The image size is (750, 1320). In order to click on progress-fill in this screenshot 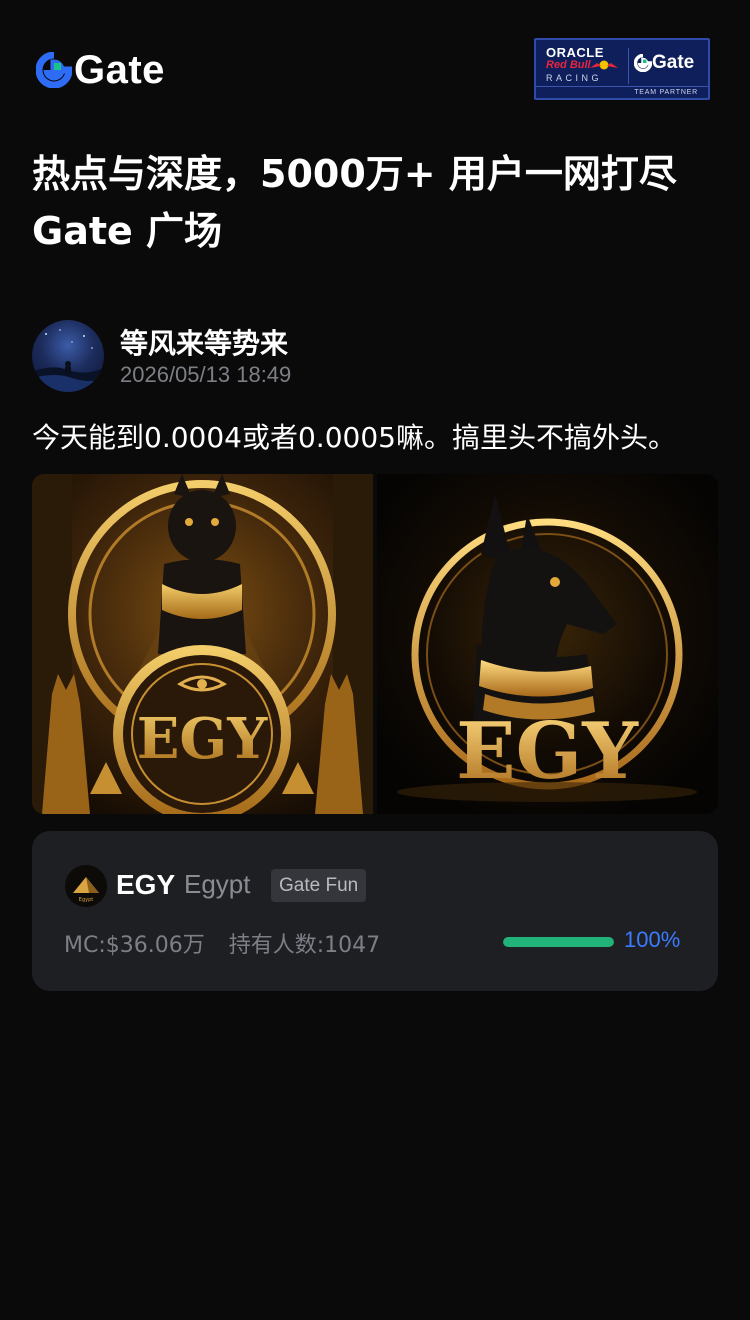, I will do `click(558, 942)`.